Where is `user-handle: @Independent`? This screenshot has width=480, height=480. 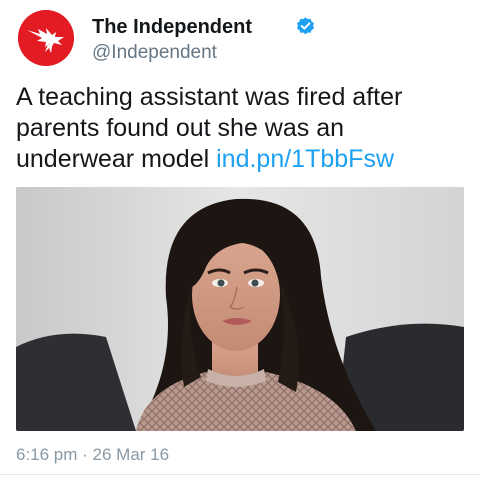 user-handle: @Independent is located at coordinates (154, 53).